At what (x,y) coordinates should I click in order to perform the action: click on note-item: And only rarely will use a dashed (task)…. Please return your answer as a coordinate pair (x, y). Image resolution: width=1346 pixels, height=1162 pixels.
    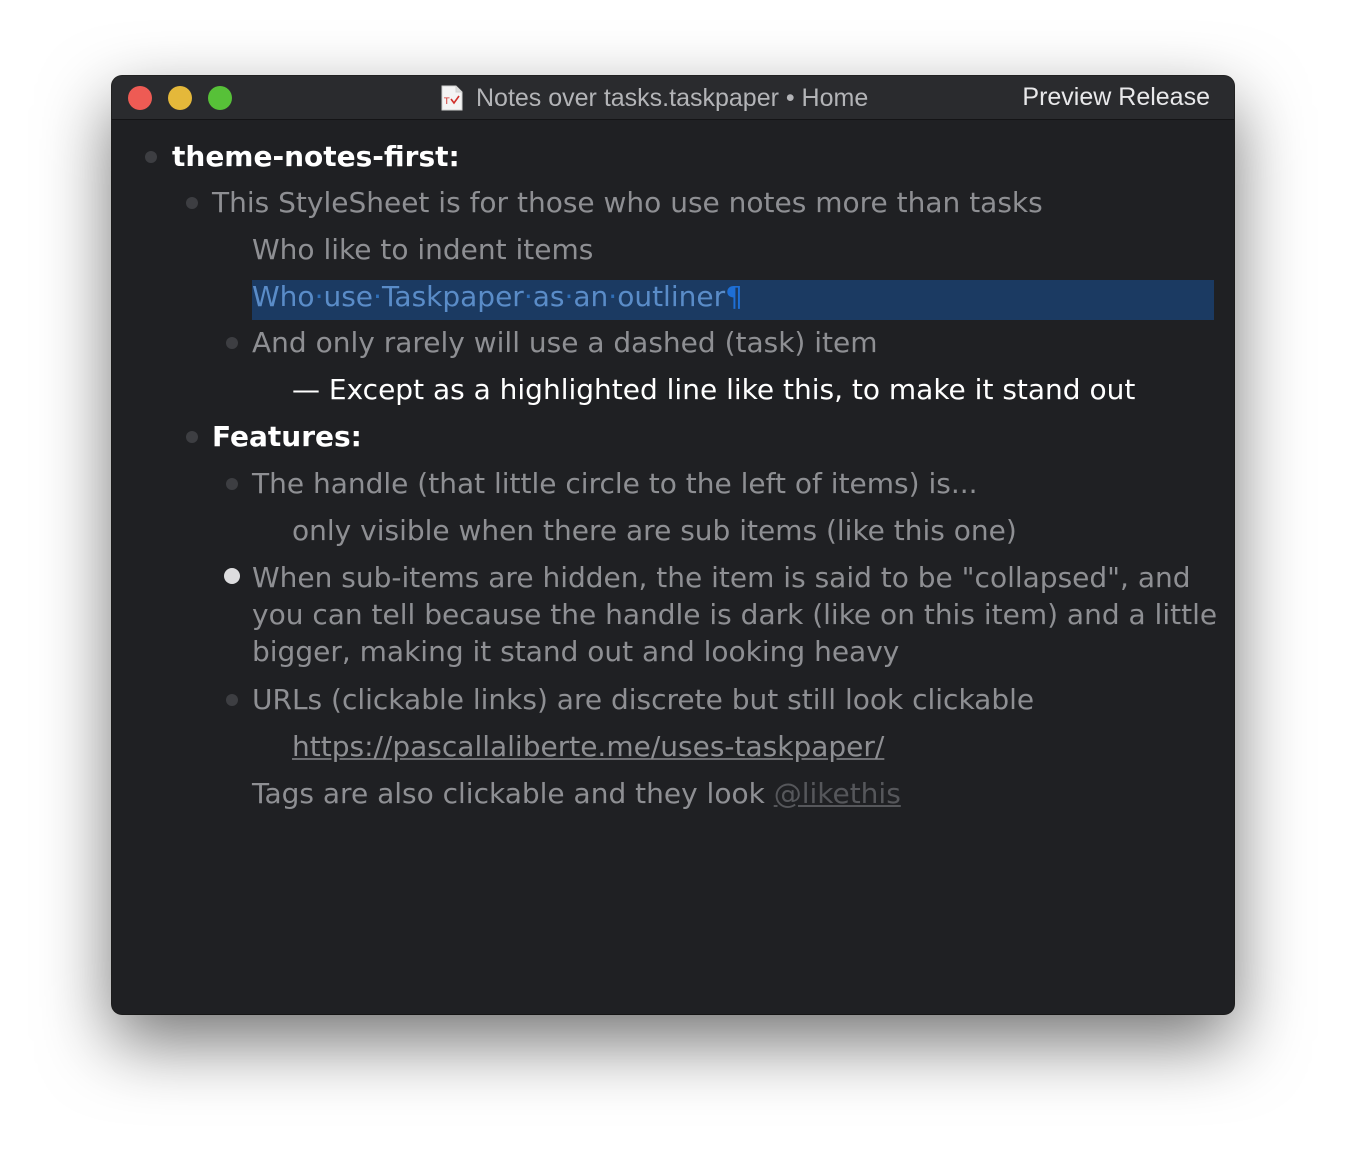
    Looking at the image, I should click on (565, 342).